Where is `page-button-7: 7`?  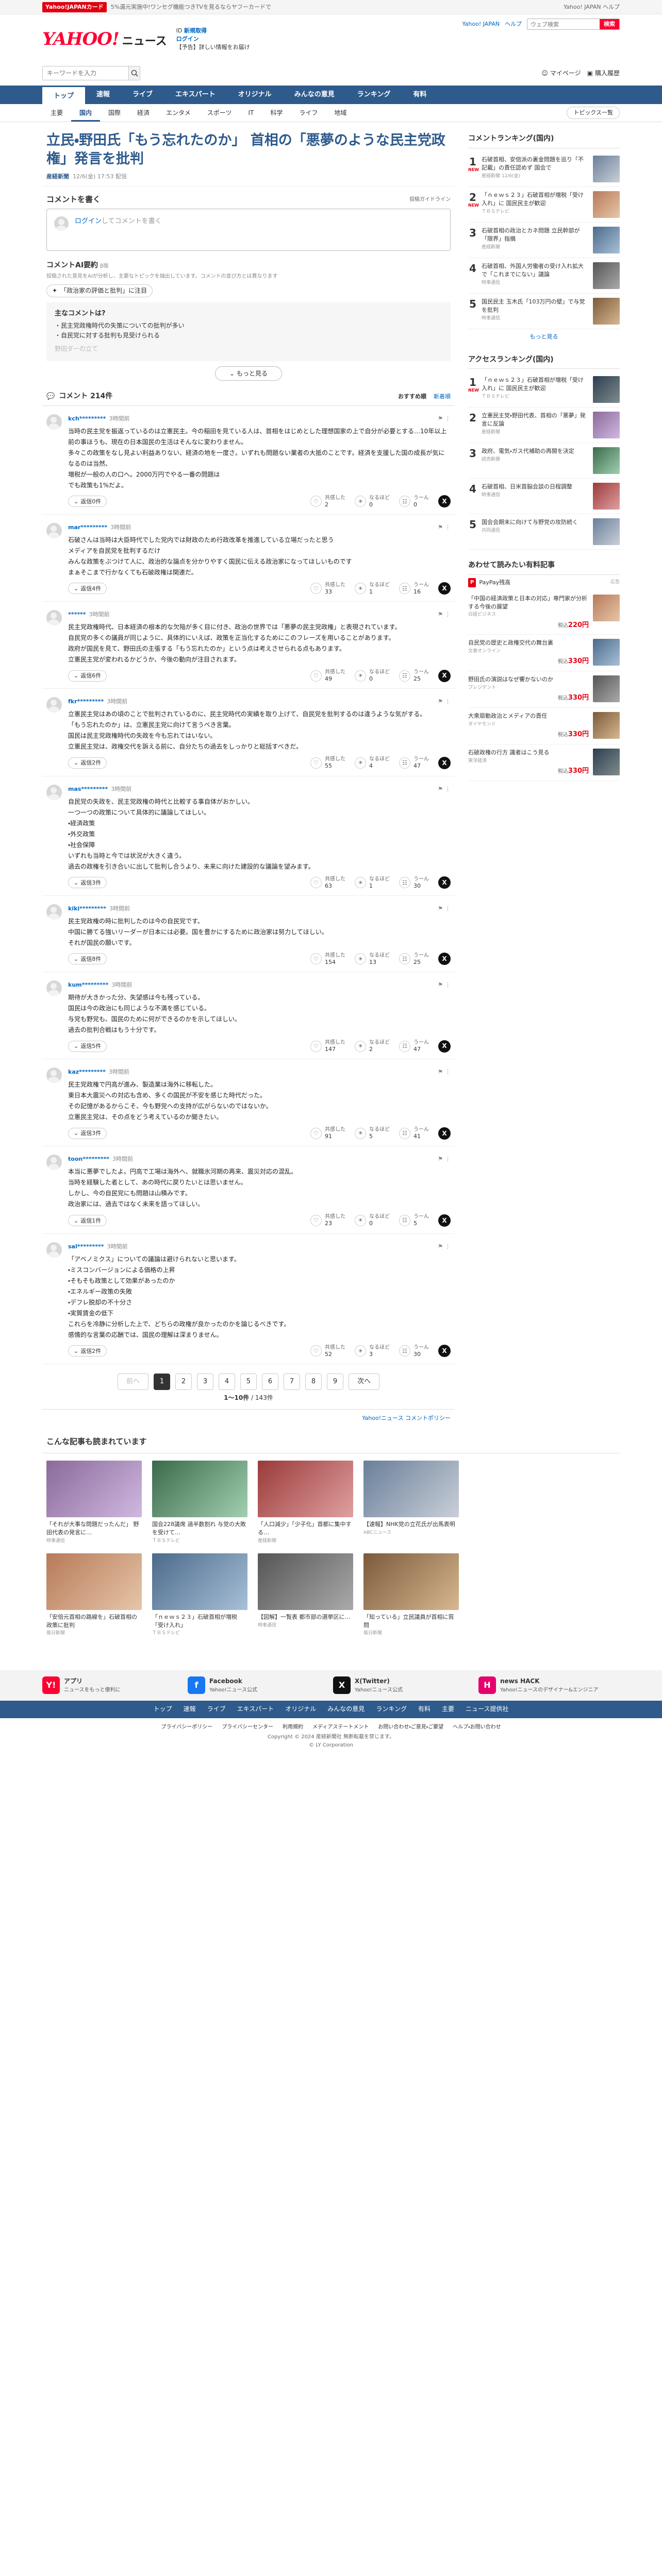
page-button-7: 7 is located at coordinates (292, 1381).